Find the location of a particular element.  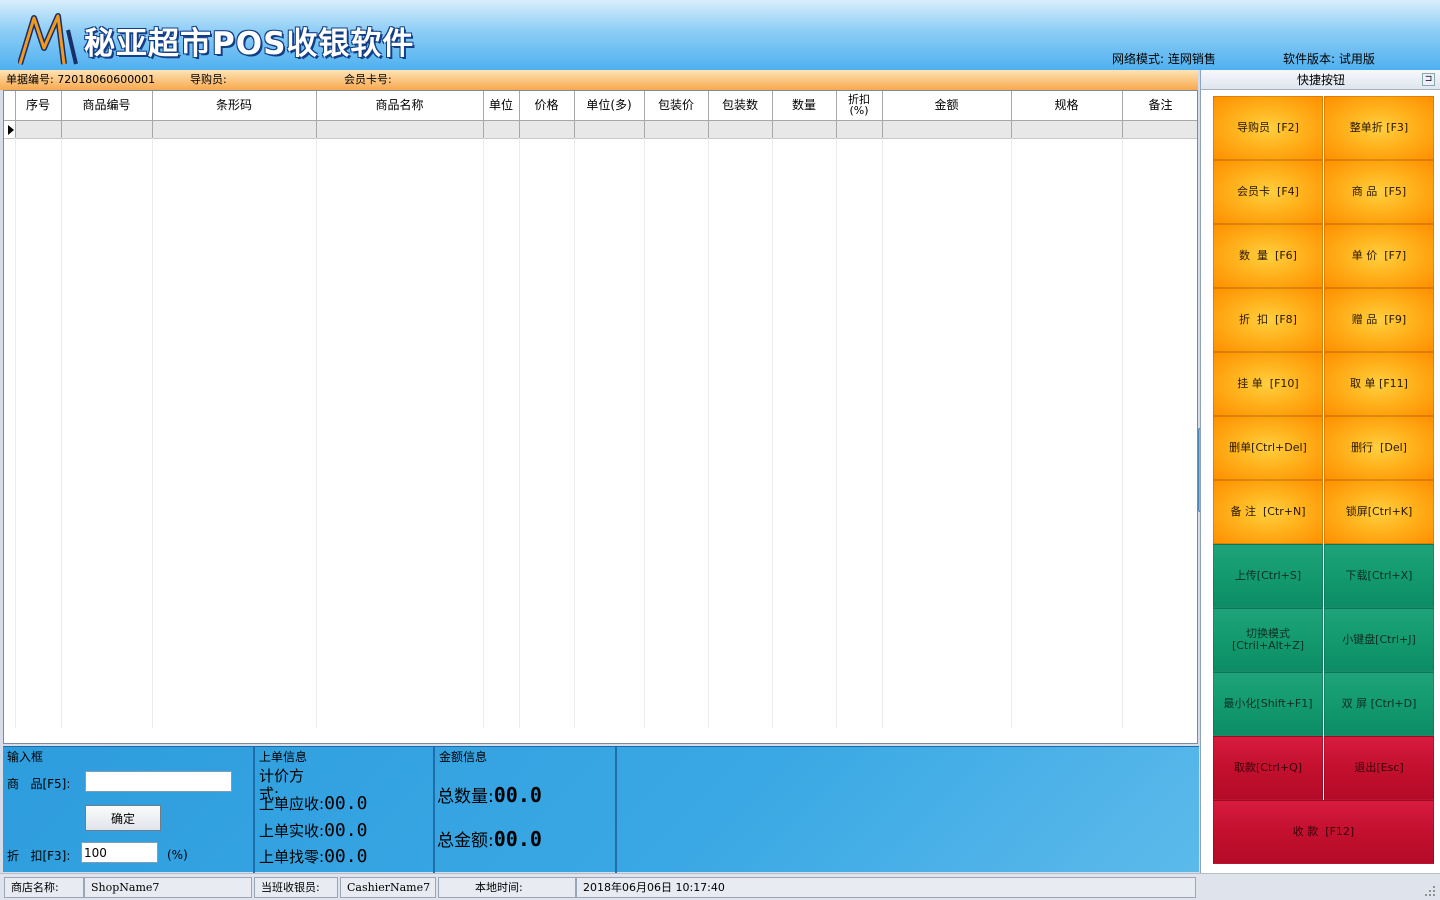

resize-grip-icon is located at coordinates (1430, 891).